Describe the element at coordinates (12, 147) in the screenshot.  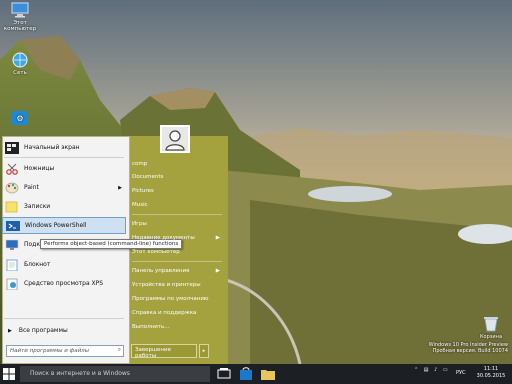
I see `start-screen-icon` at that location.